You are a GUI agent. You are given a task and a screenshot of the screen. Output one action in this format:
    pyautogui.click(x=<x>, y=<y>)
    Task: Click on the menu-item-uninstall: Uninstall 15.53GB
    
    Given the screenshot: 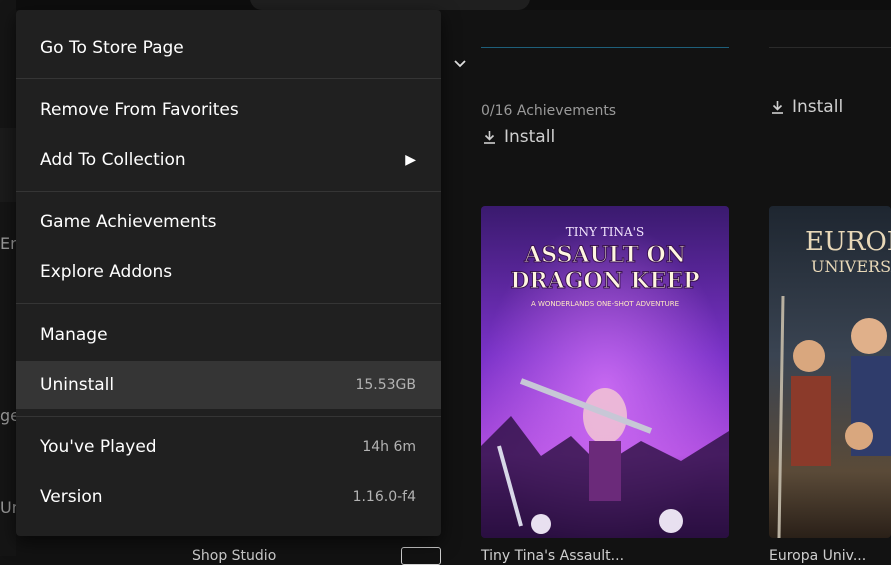 What is the action you would take?
    pyautogui.click(x=228, y=385)
    